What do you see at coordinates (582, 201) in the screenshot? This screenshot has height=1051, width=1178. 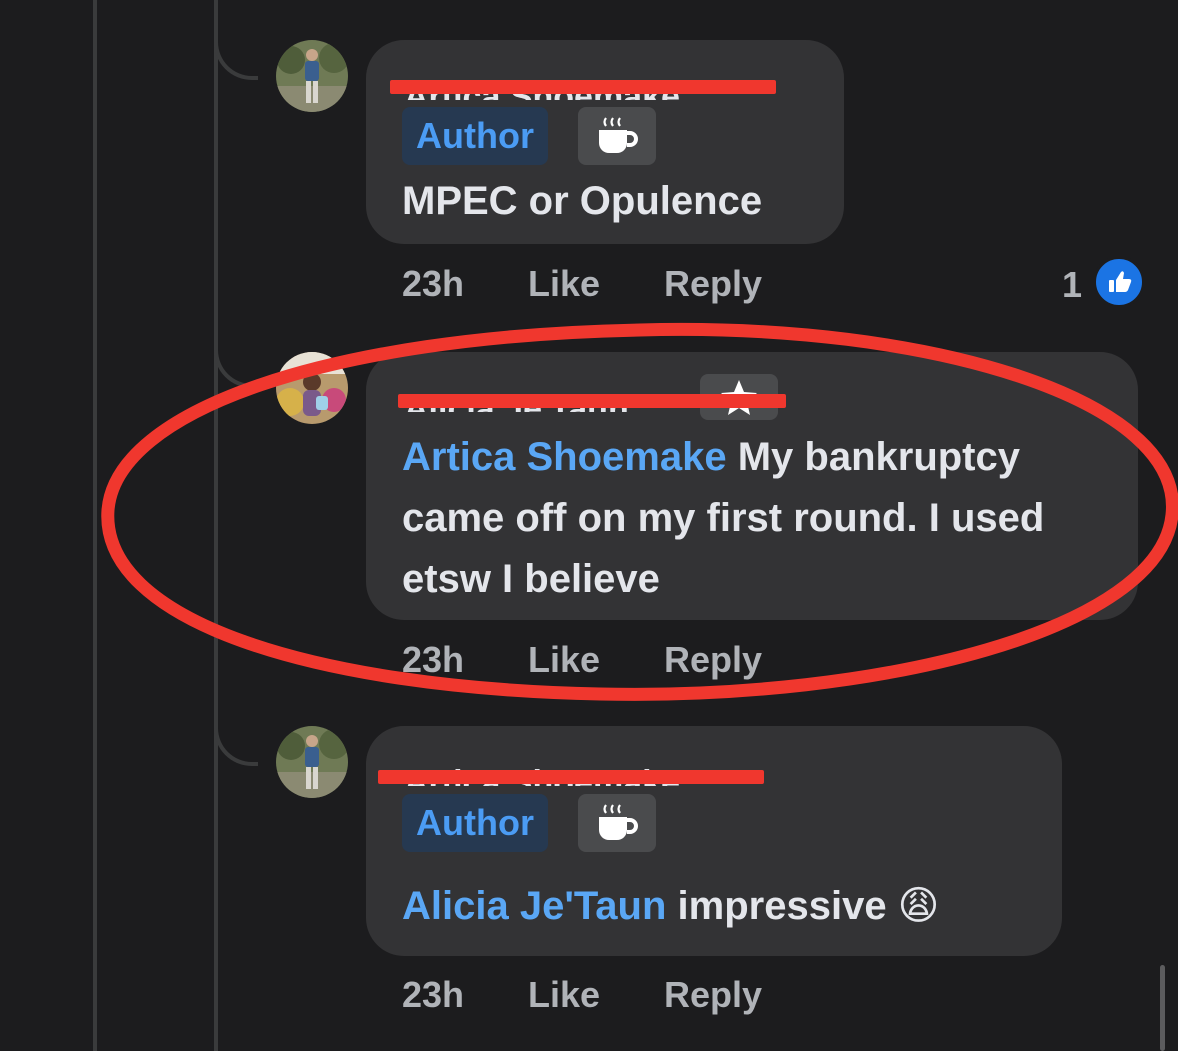 I see `comment-text: MPEC or Opulence` at bounding box center [582, 201].